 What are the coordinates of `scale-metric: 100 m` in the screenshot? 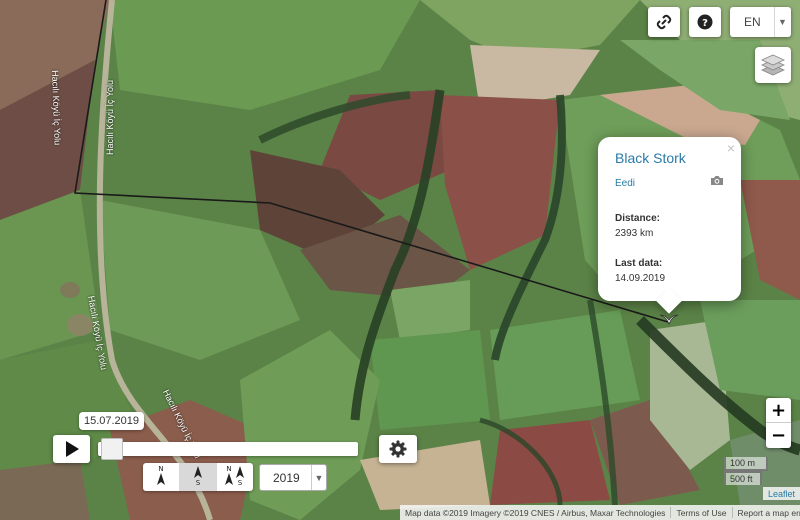 It's located at (746, 464).